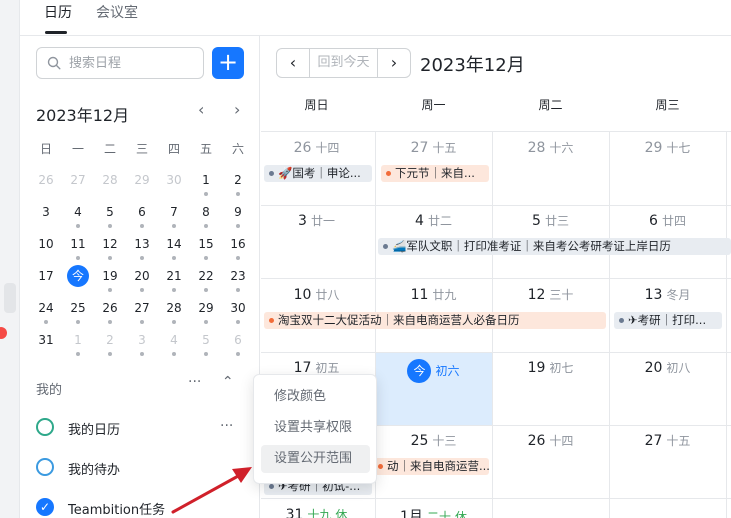 This screenshot has width=731, height=518. Describe the element at coordinates (550, 367) in the screenshot. I see `day-cell-number: 19 初七` at that location.